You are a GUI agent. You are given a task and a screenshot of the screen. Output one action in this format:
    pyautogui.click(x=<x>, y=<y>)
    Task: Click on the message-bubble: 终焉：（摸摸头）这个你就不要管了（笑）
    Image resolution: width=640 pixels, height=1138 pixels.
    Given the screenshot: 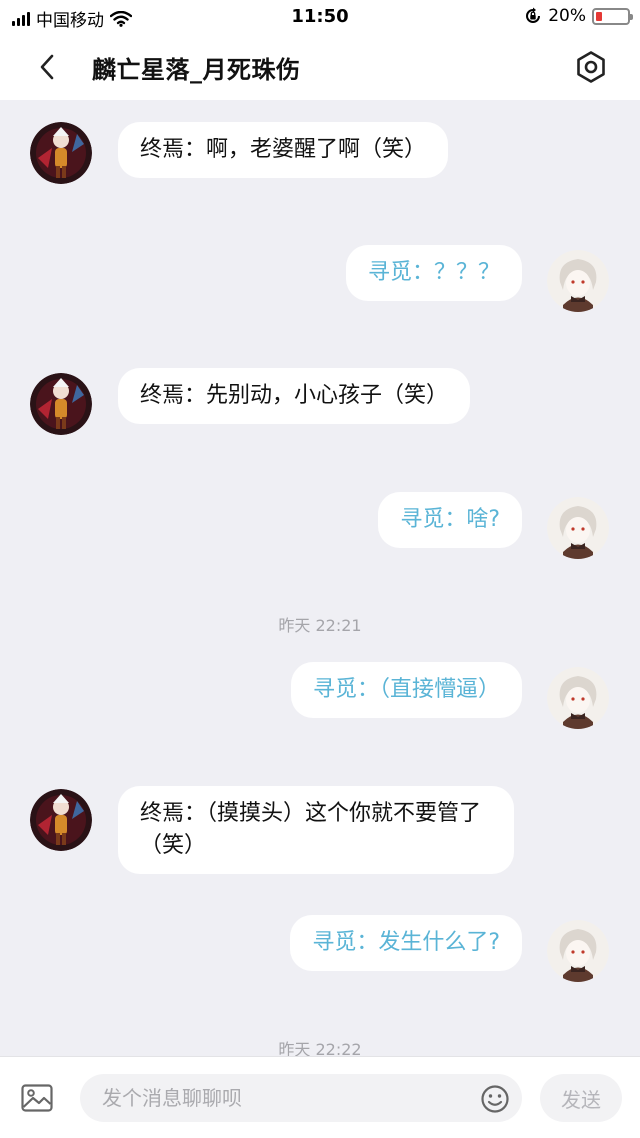 What is the action you would take?
    pyautogui.click(x=316, y=830)
    